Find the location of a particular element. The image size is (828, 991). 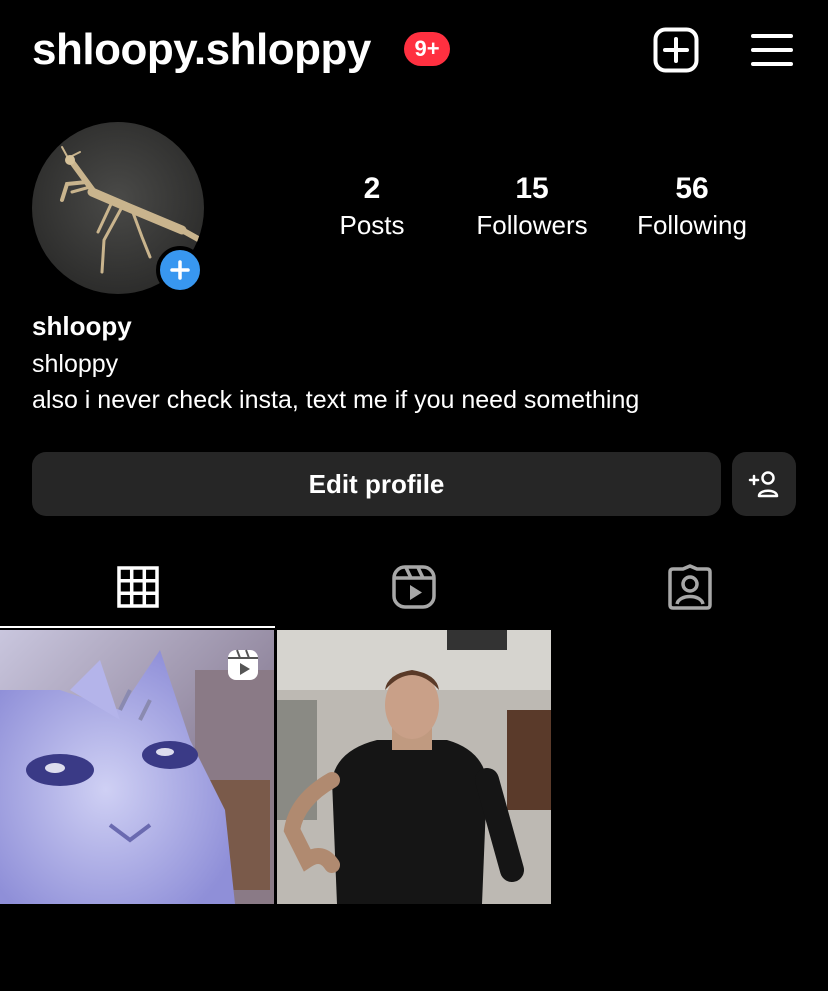

add-story-button is located at coordinates (180, 270).